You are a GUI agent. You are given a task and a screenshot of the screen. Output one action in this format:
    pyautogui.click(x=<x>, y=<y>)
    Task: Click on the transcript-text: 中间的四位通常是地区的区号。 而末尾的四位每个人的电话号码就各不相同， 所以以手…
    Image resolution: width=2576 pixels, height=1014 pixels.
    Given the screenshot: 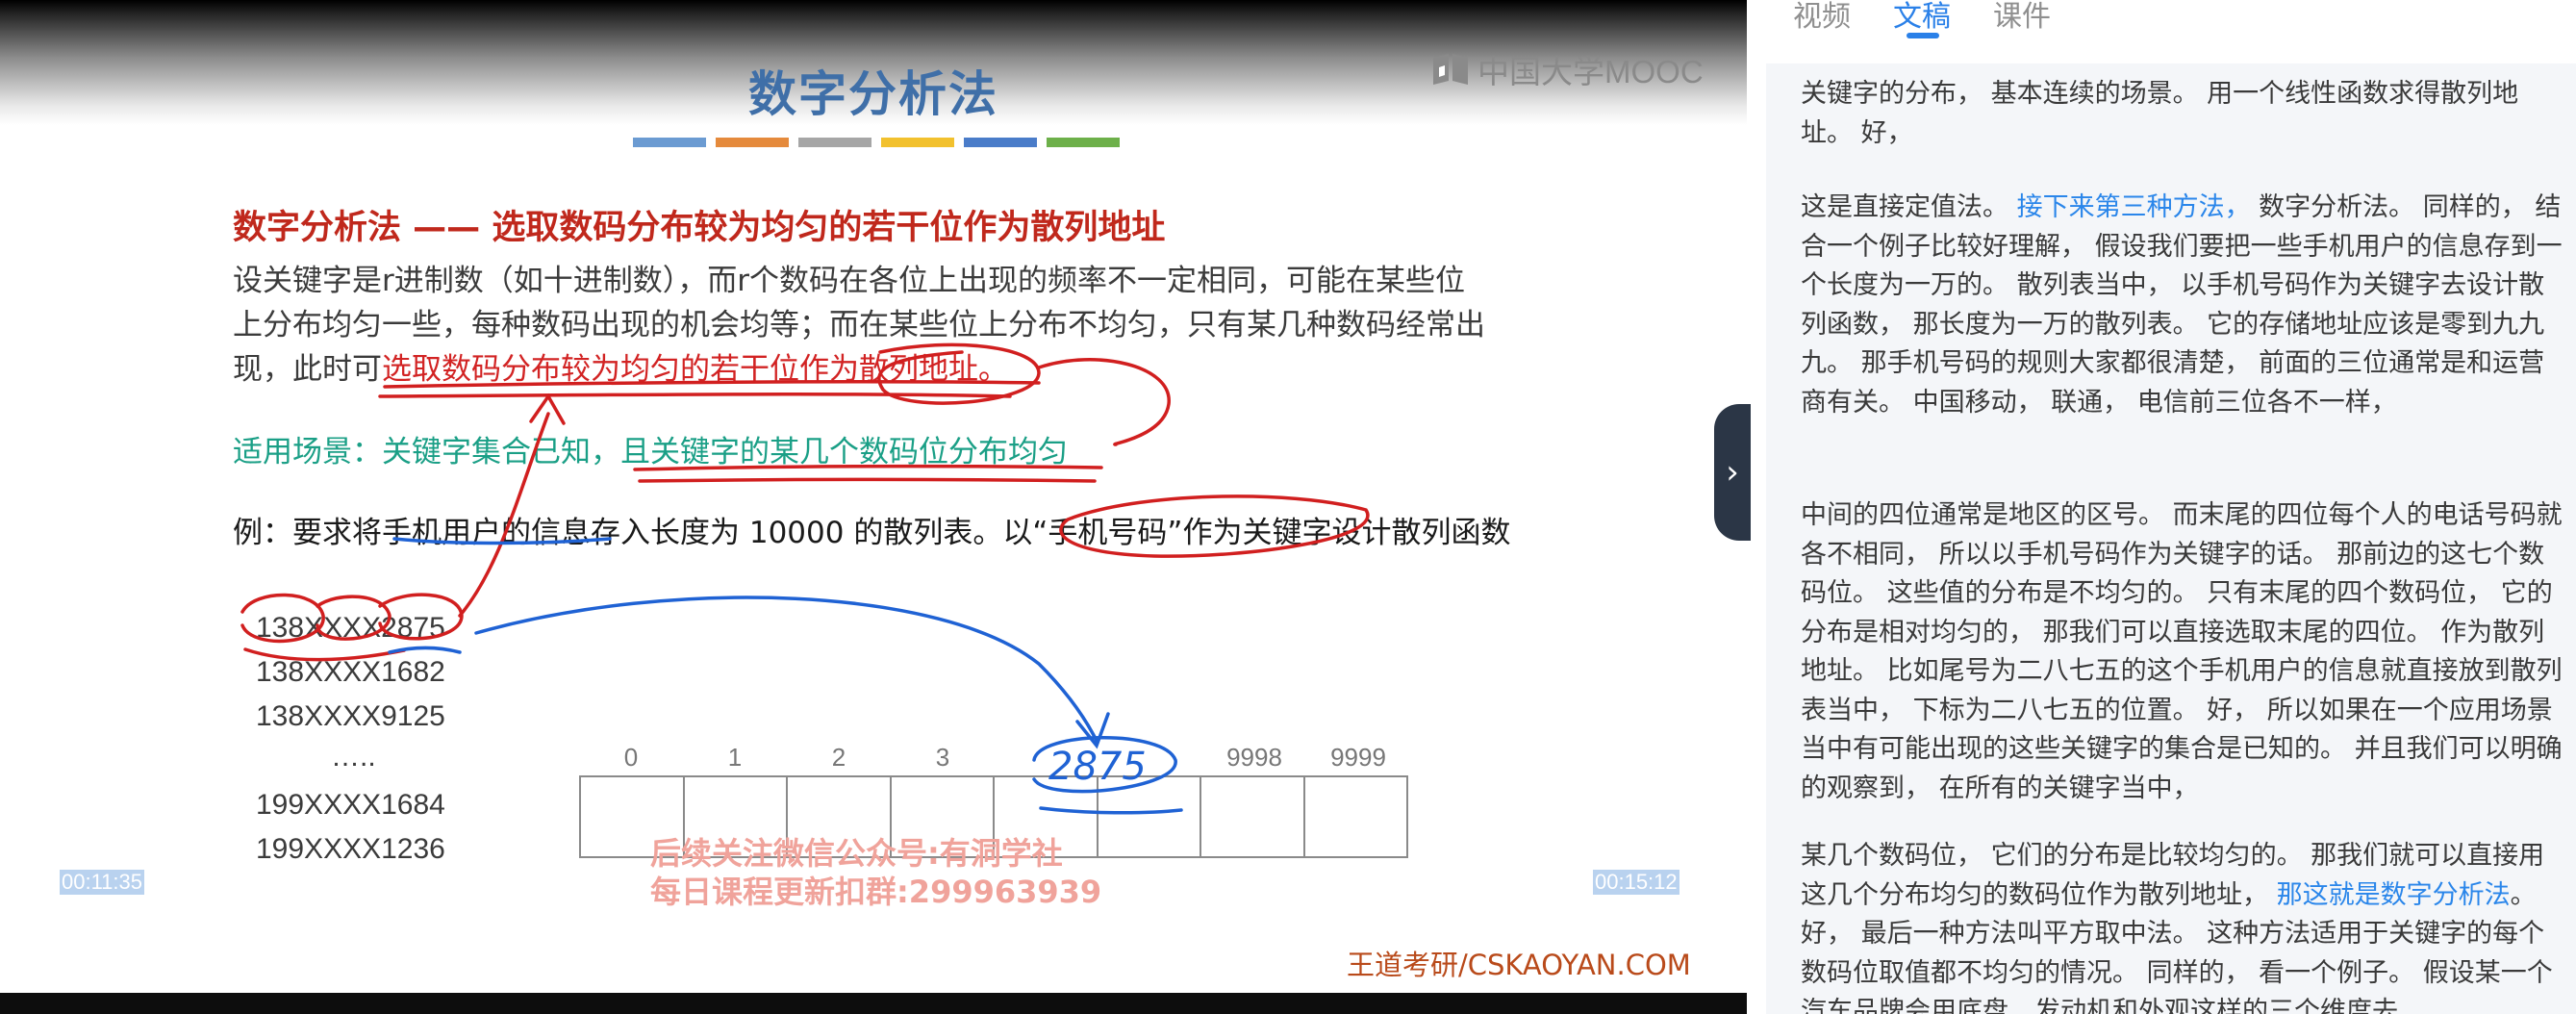 What is the action you would take?
    pyautogui.click(x=2182, y=651)
    